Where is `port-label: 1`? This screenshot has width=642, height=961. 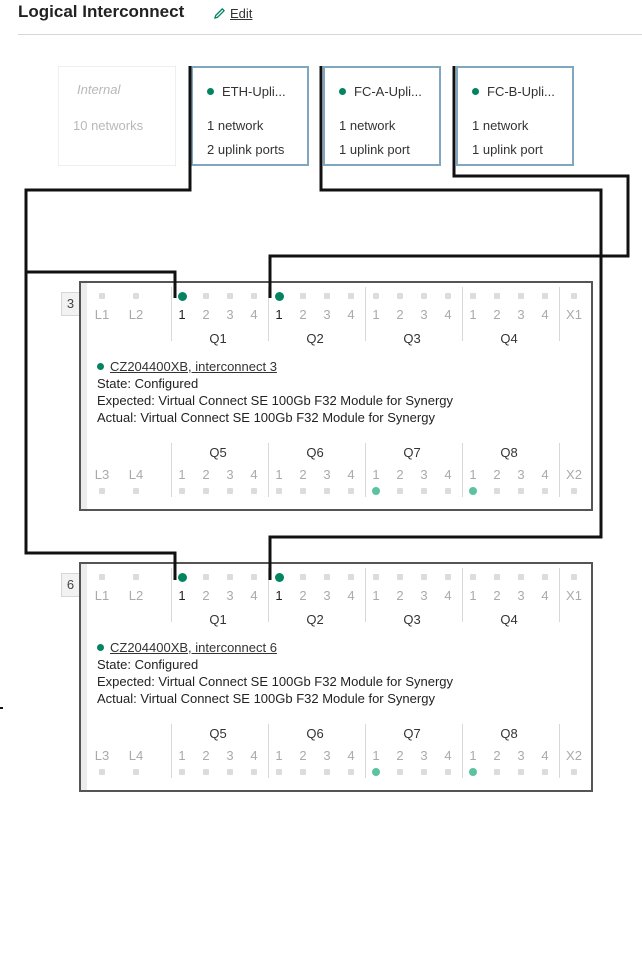
port-label: 1 is located at coordinates (376, 595).